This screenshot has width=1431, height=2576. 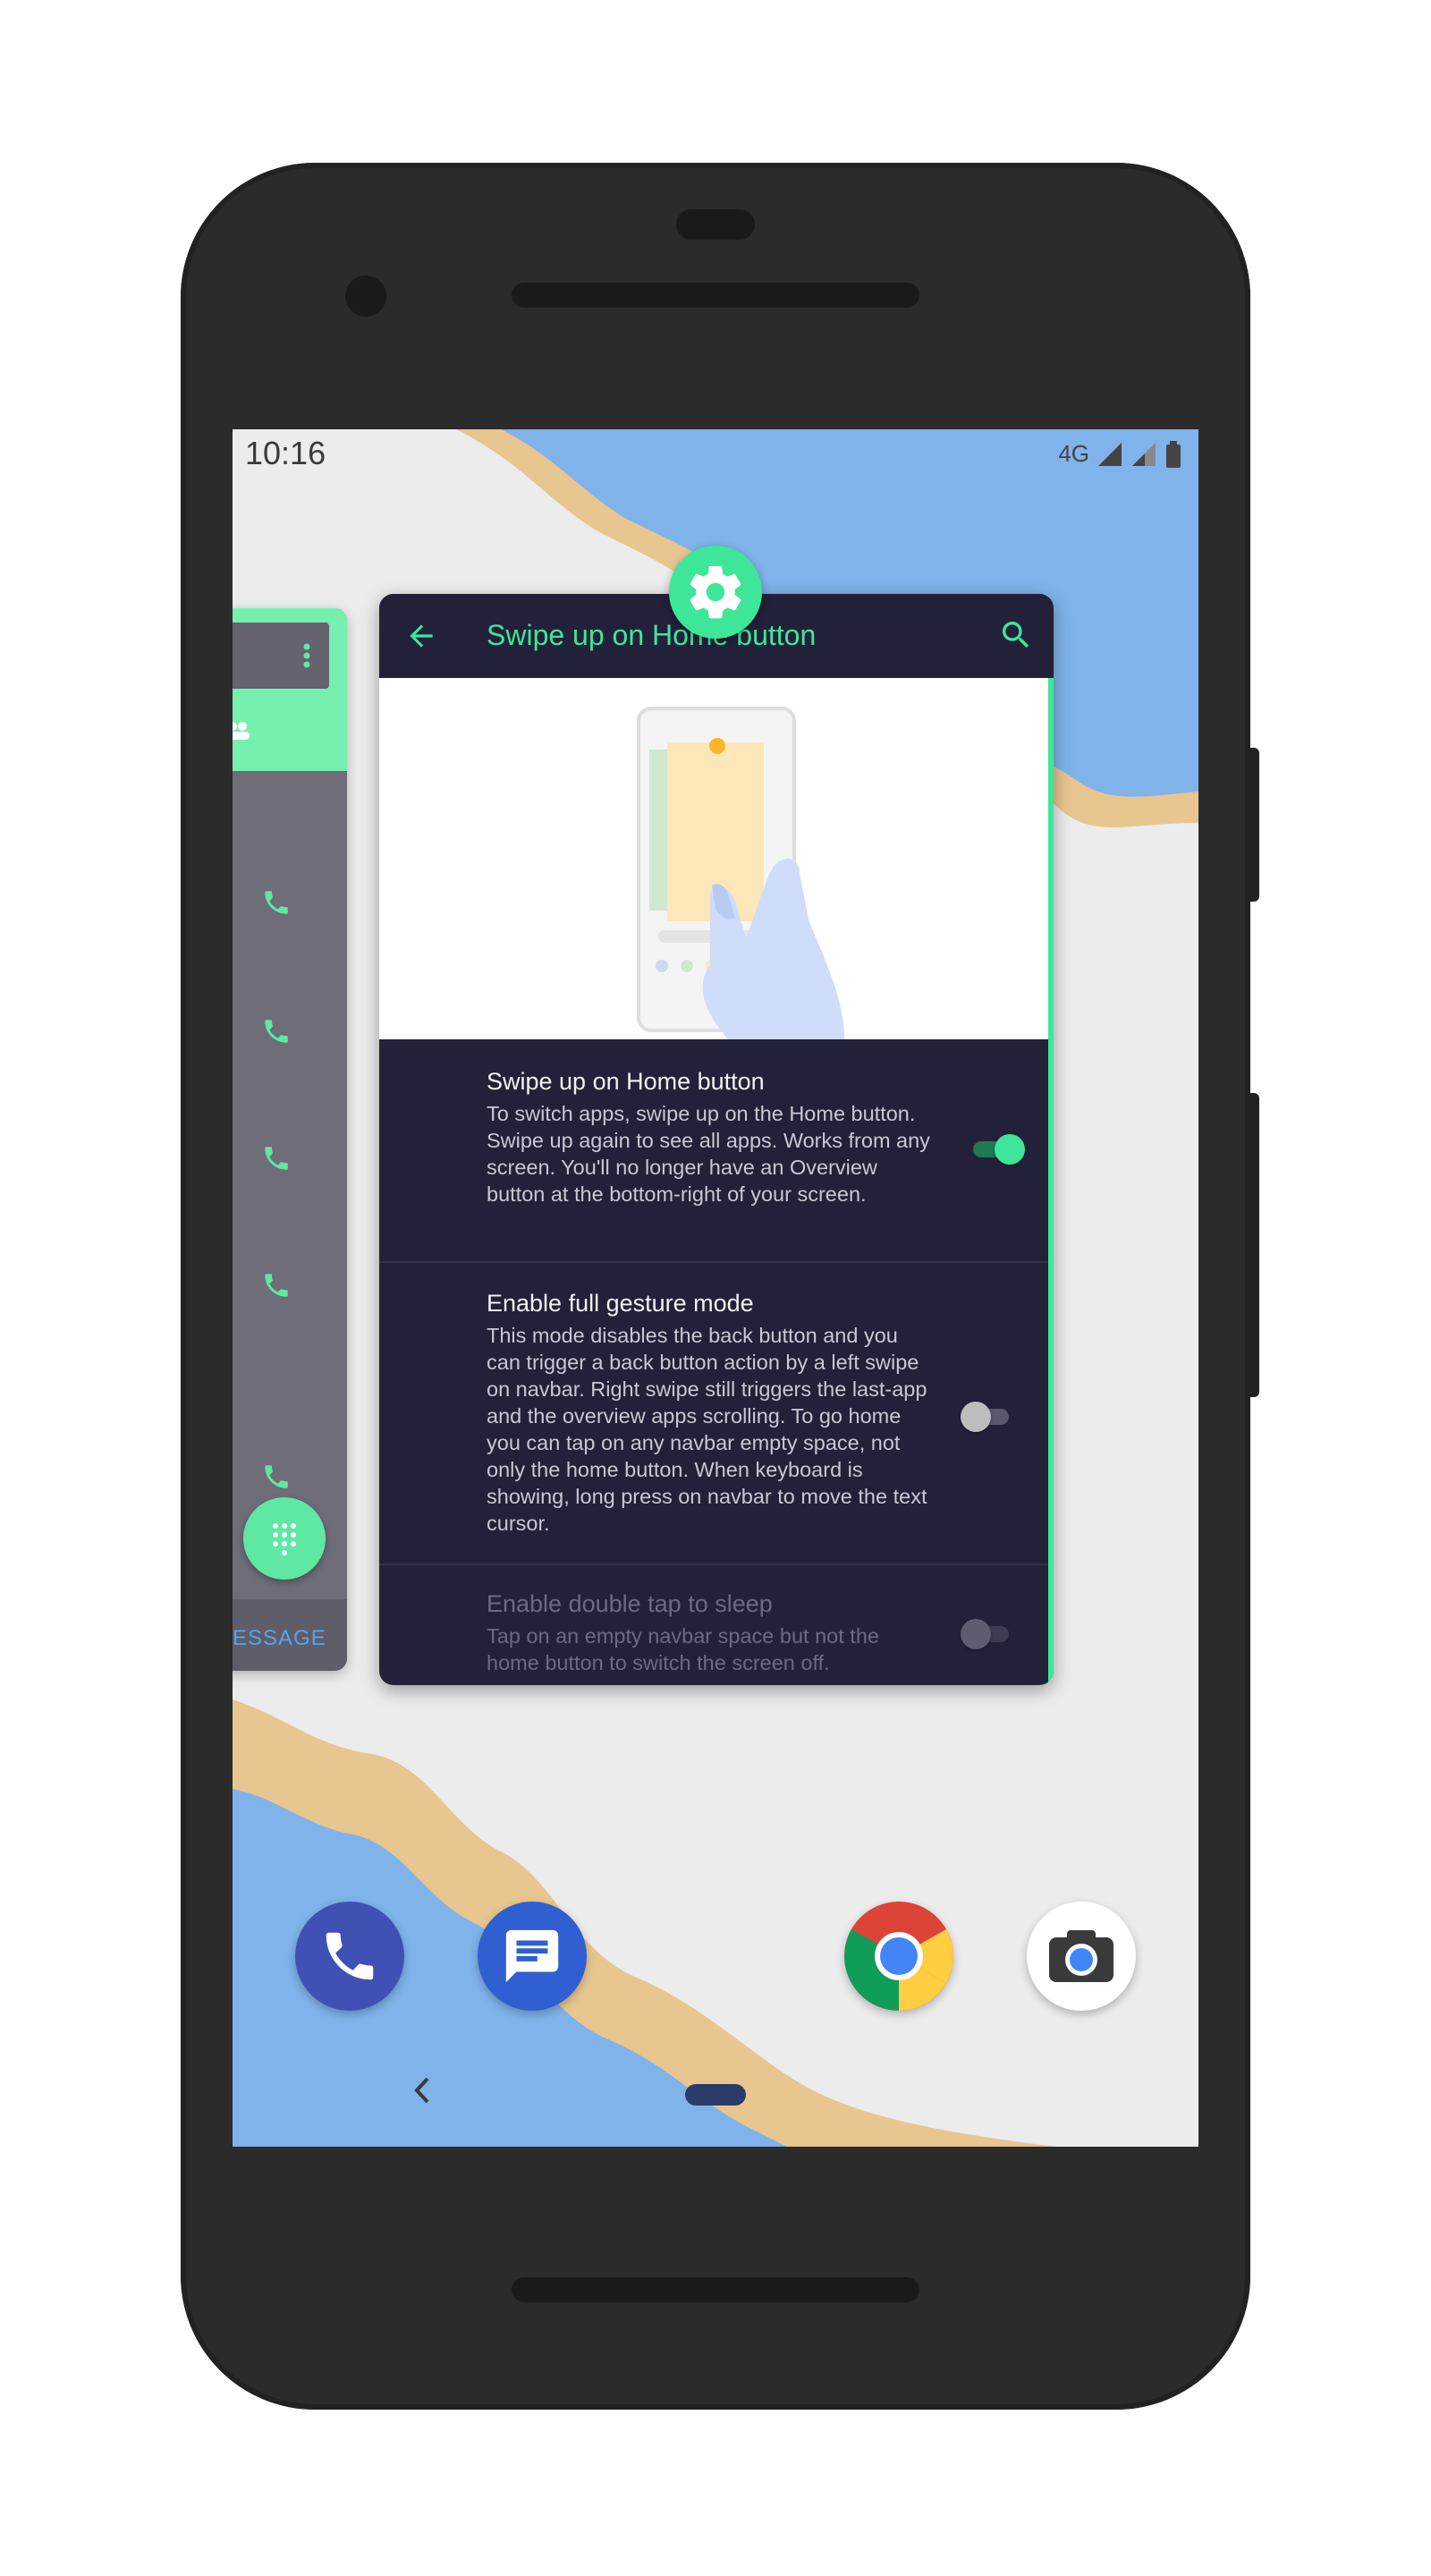 I want to click on phone-icon, so click(x=350, y=1956).